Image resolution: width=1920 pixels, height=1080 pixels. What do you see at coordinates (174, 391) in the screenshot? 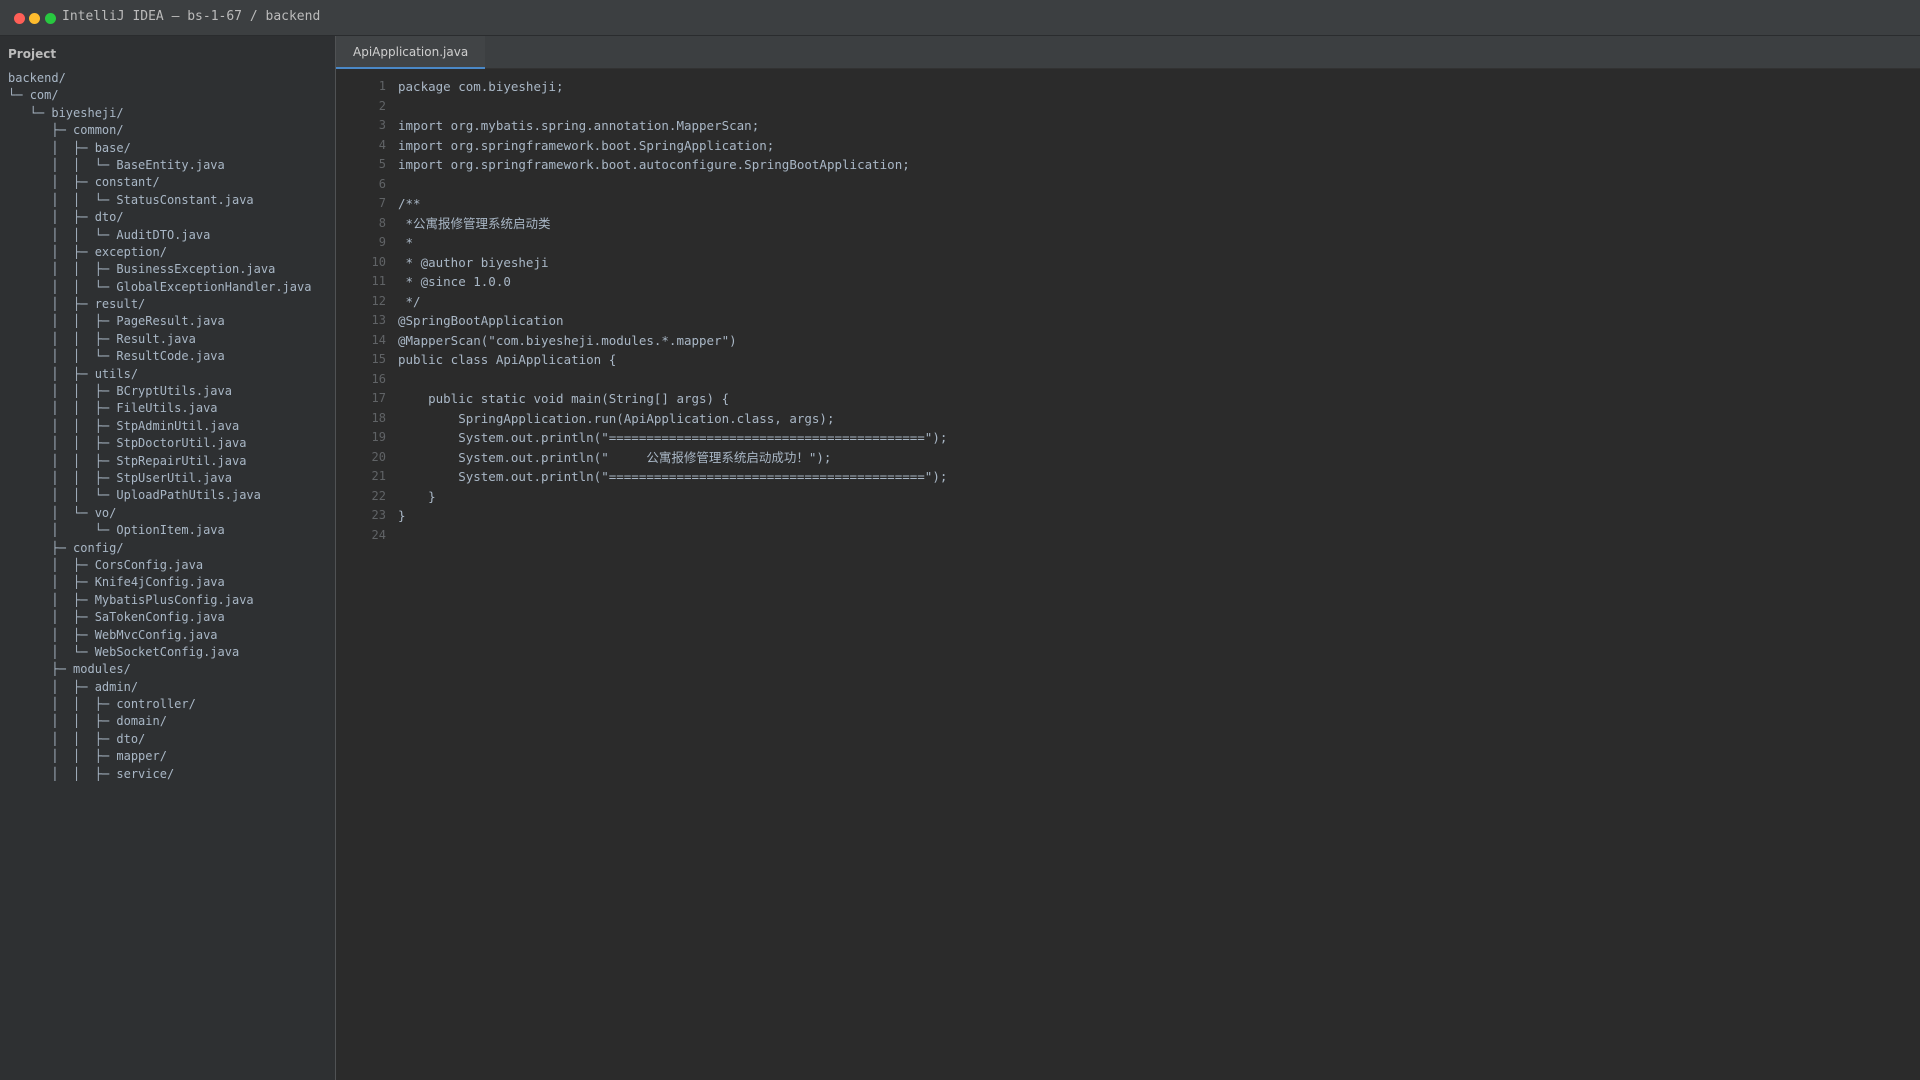
I see `tree-item-label: BCryptUtils.java` at bounding box center [174, 391].